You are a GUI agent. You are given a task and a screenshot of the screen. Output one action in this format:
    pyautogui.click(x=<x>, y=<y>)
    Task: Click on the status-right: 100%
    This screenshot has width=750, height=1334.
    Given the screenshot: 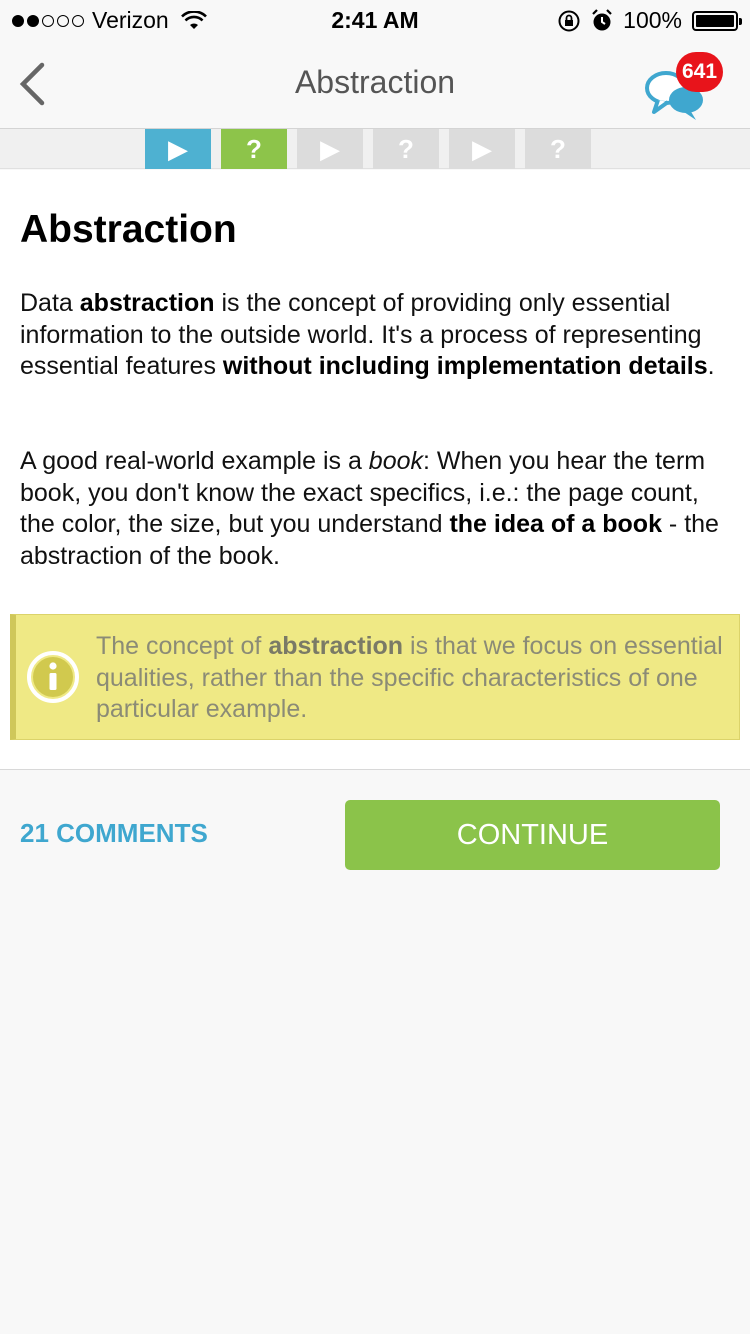 What is the action you would take?
    pyautogui.click(x=649, y=20)
    